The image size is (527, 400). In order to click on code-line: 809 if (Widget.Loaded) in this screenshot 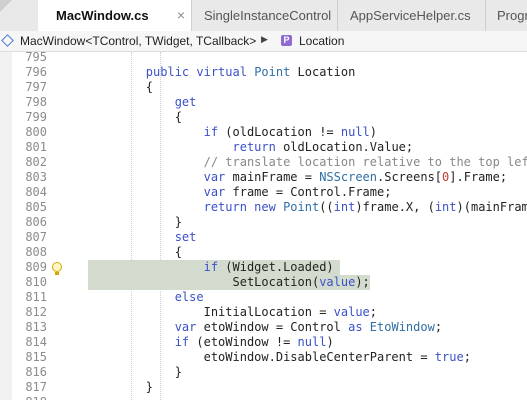, I will do `click(263, 267)`.